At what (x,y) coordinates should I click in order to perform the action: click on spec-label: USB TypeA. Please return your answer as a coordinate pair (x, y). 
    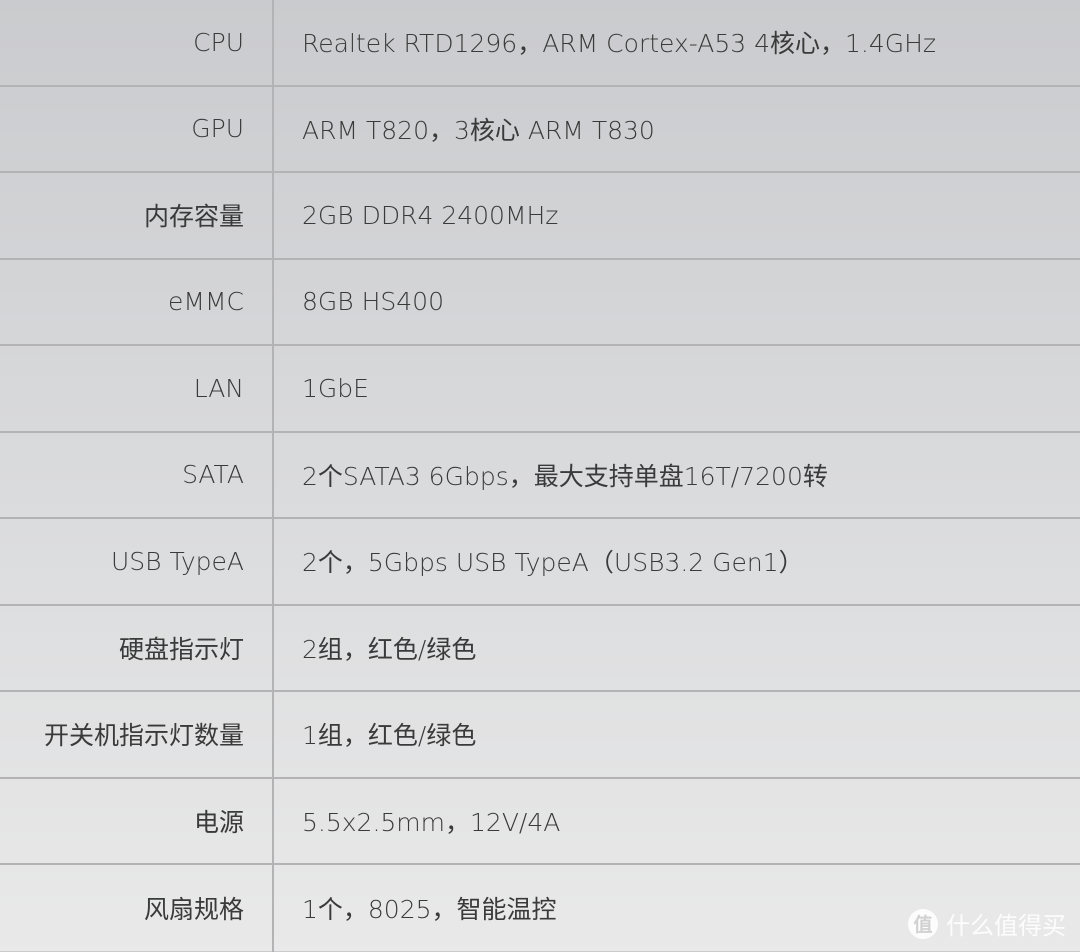
    Looking at the image, I should click on (137, 561).